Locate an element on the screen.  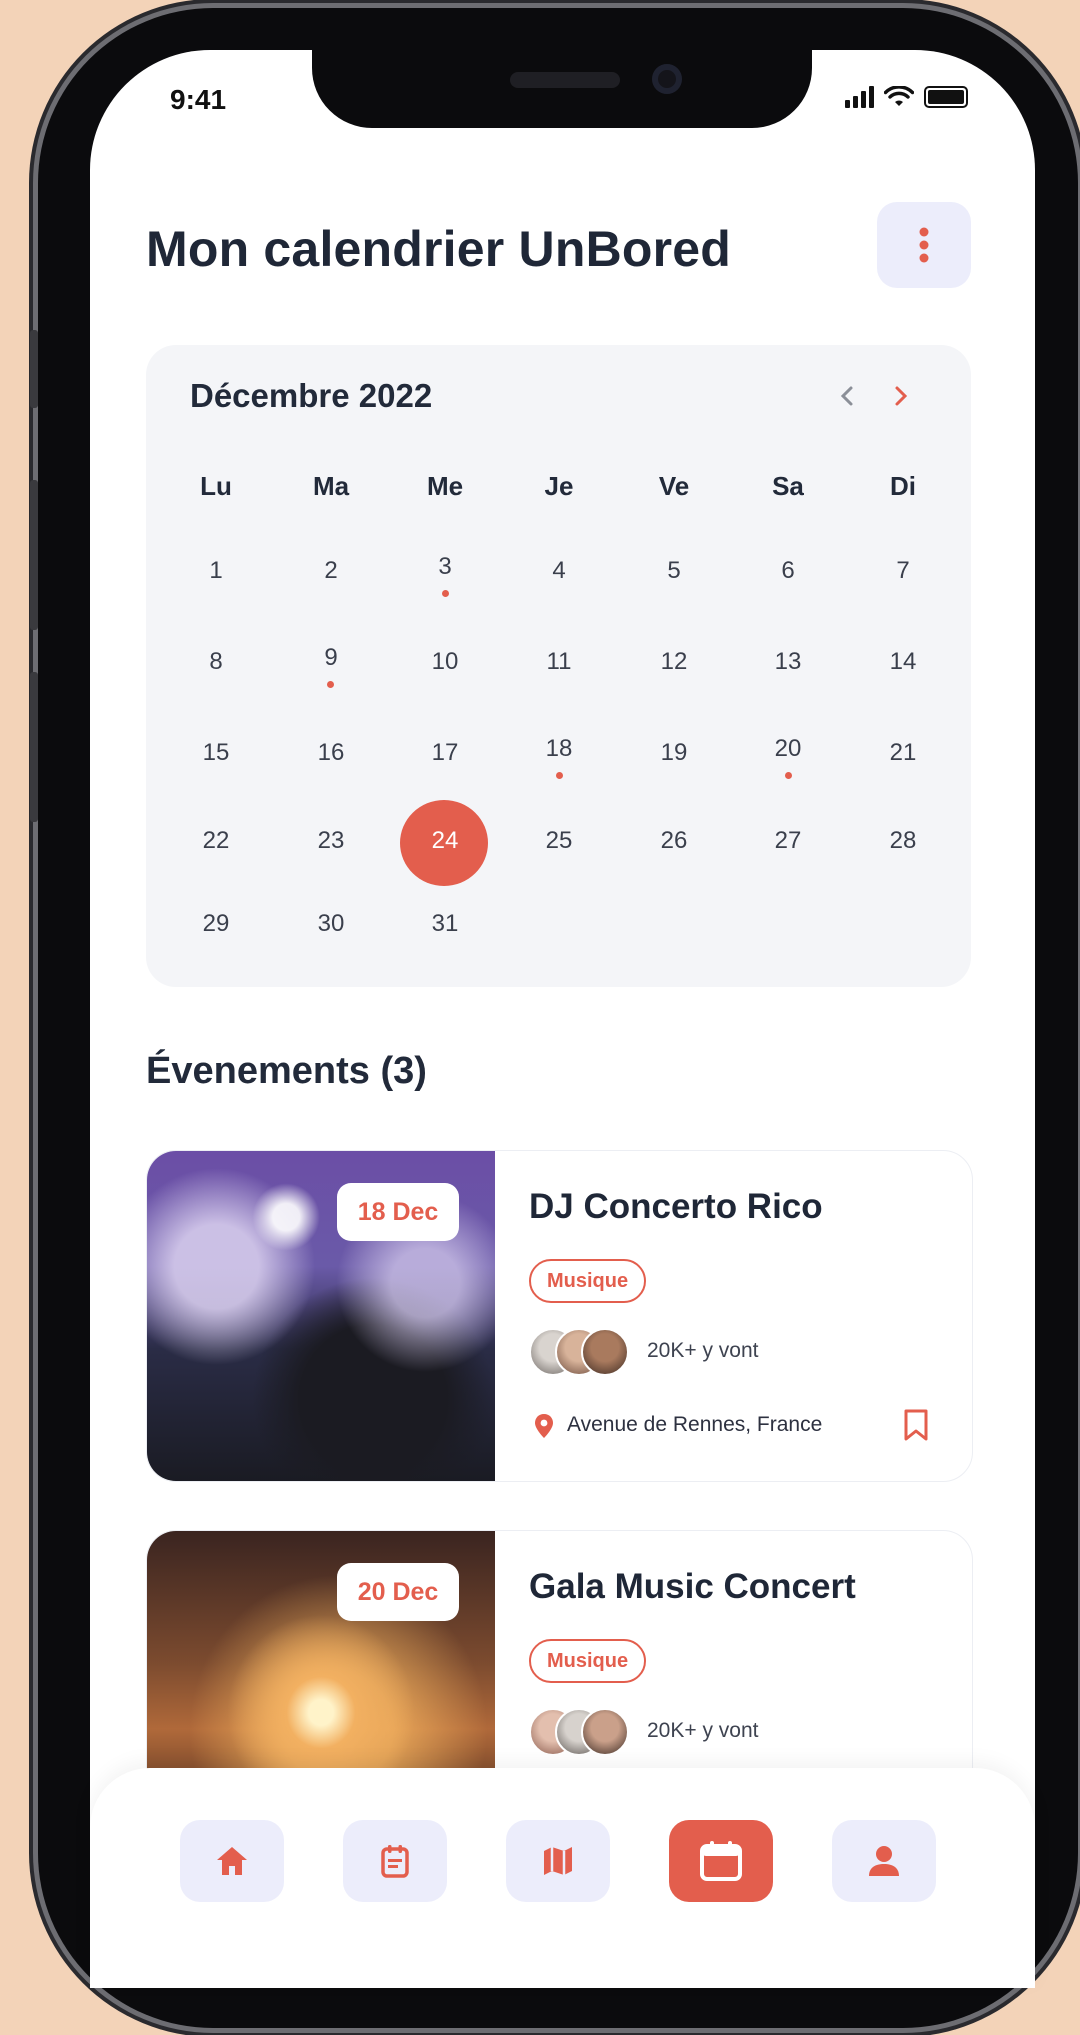
next-month-button is located at coordinates (901, 398).